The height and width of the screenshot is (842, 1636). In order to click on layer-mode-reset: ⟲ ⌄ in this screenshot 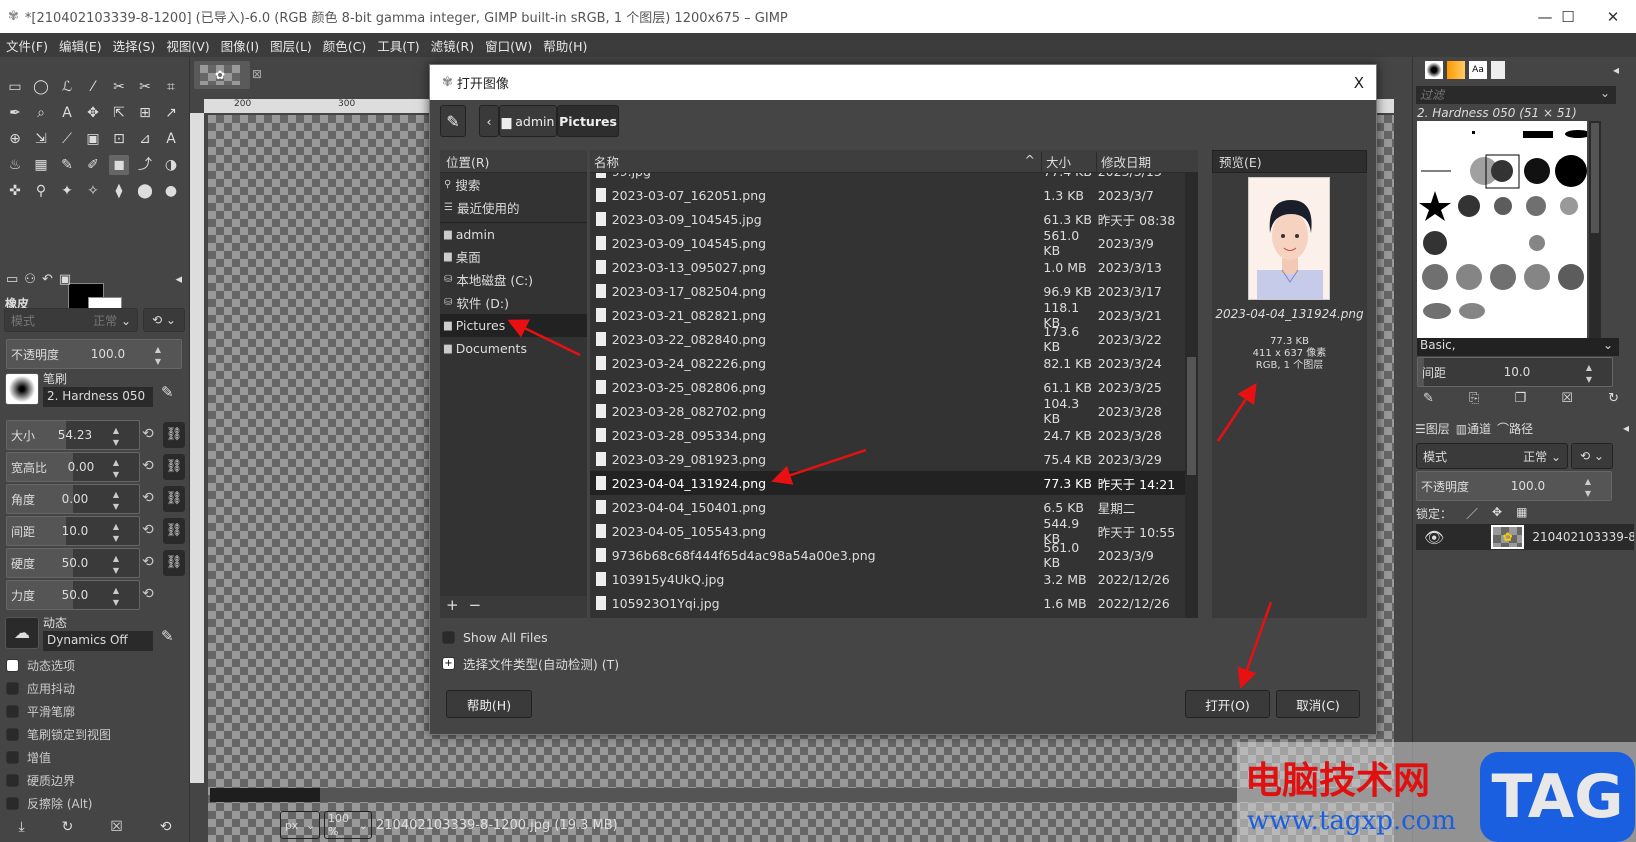, I will do `click(1592, 456)`.